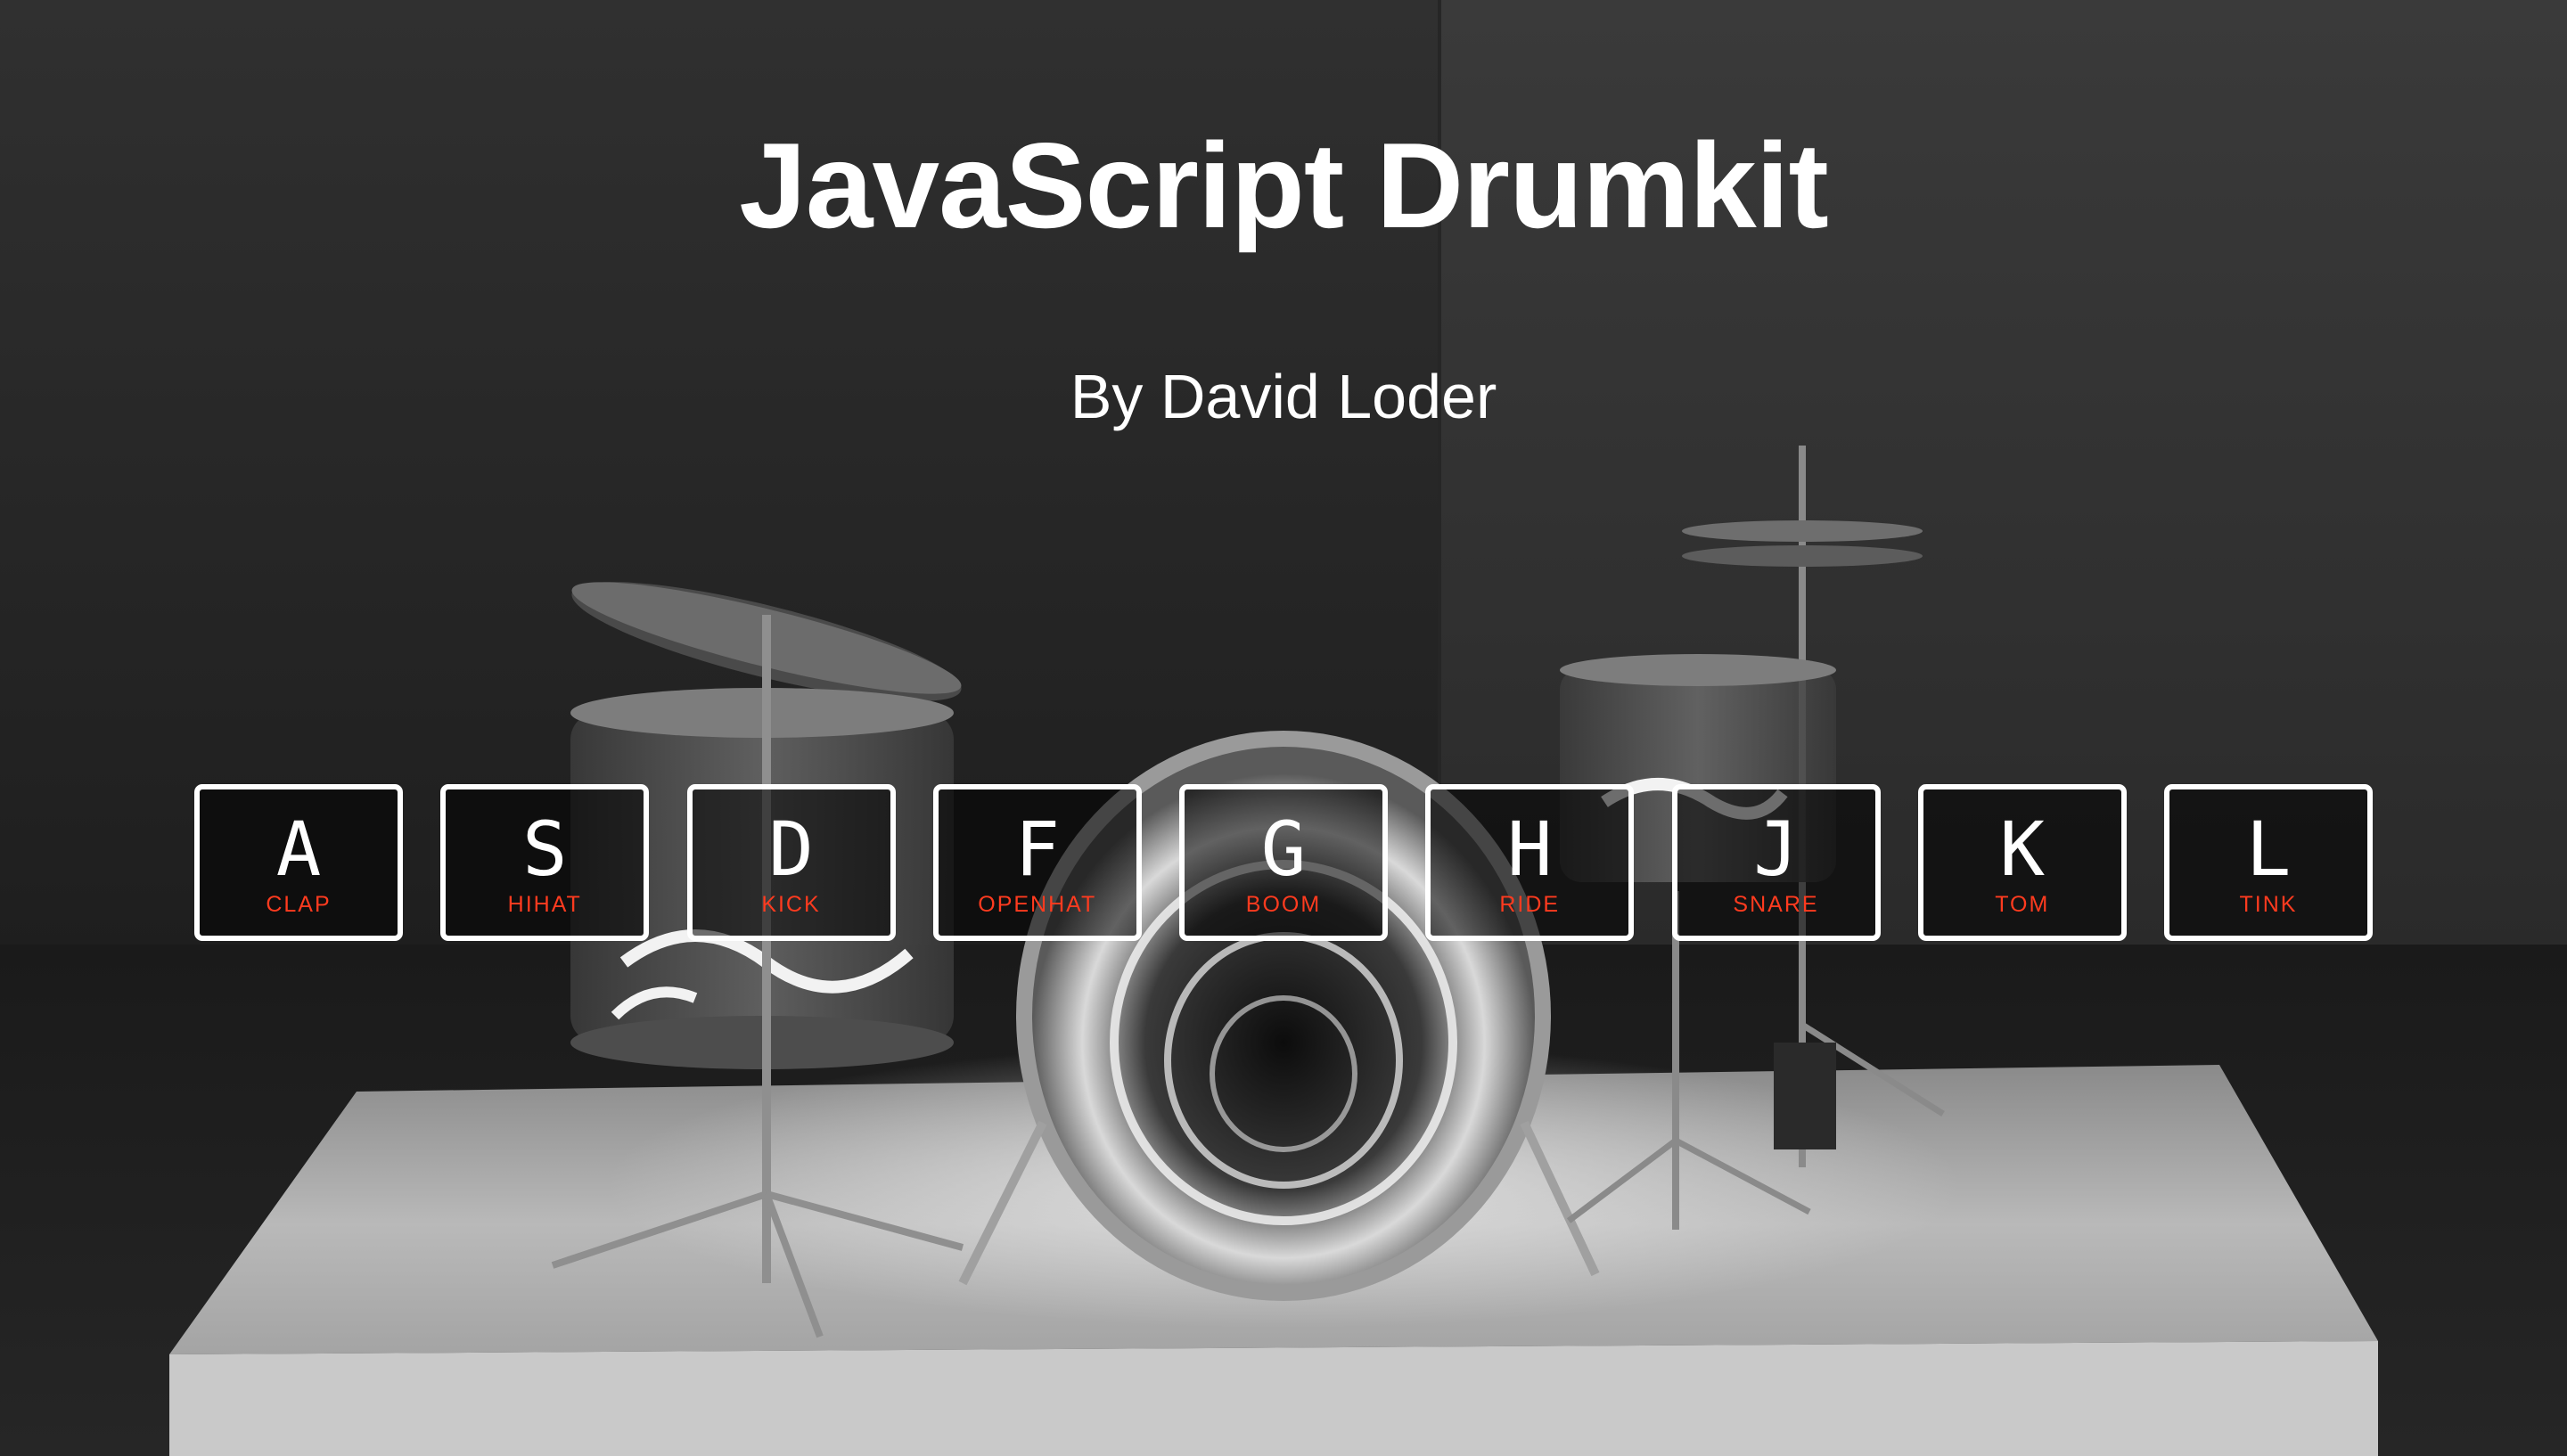 The width and height of the screenshot is (2567, 1456). I want to click on drum-key-kick: D KICK, so click(791, 863).